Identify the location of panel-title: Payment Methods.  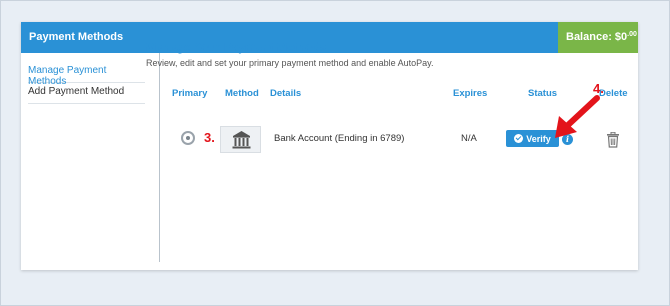
(76, 37).